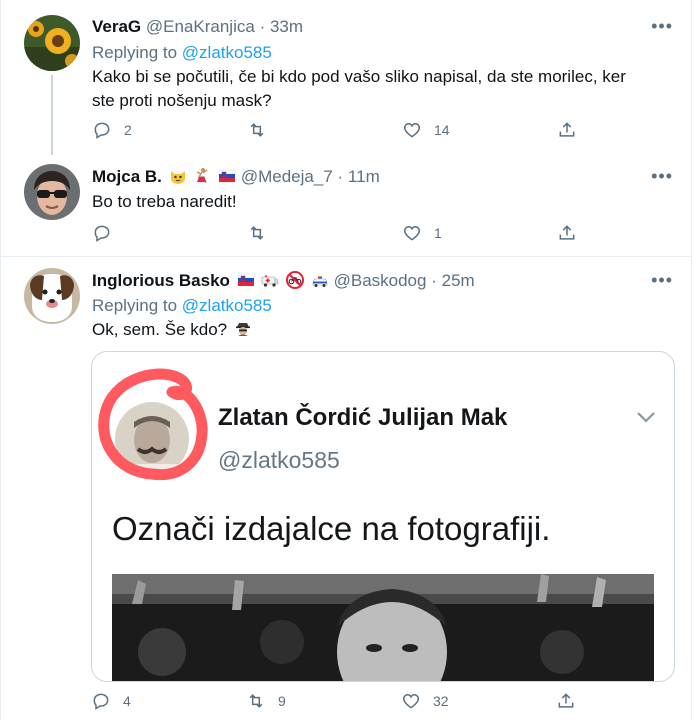  What do you see at coordinates (270, 281) in the screenshot?
I see `ambulance-emoji-icon` at bounding box center [270, 281].